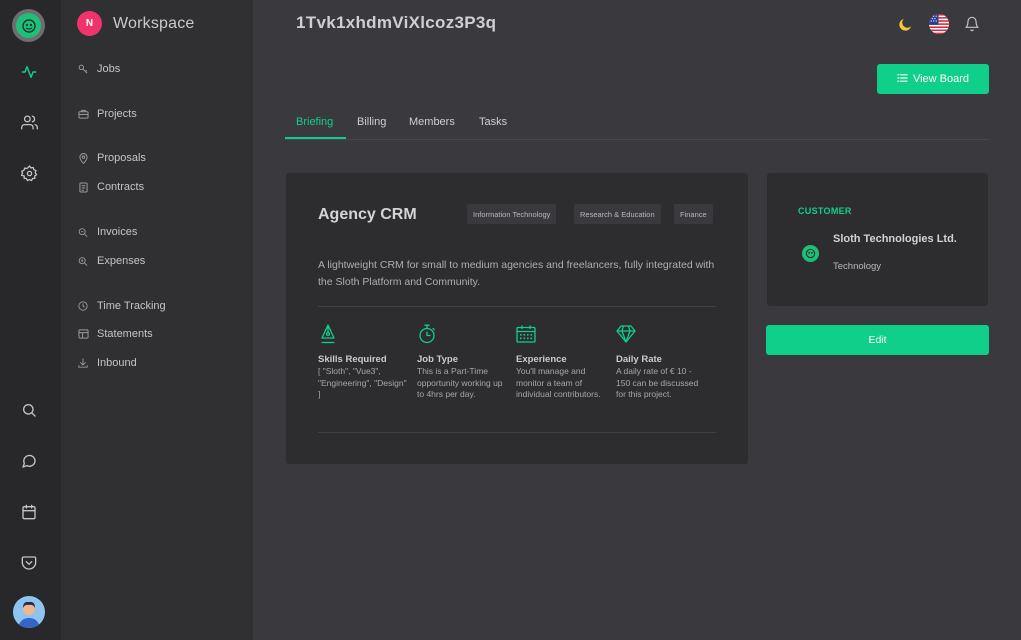 Image resolution: width=1021 pixels, height=640 pixels. What do you see at coordinates (315, 138) in the screenshot?
I see `active-tab-indicator` at bounding box center [315, 138].